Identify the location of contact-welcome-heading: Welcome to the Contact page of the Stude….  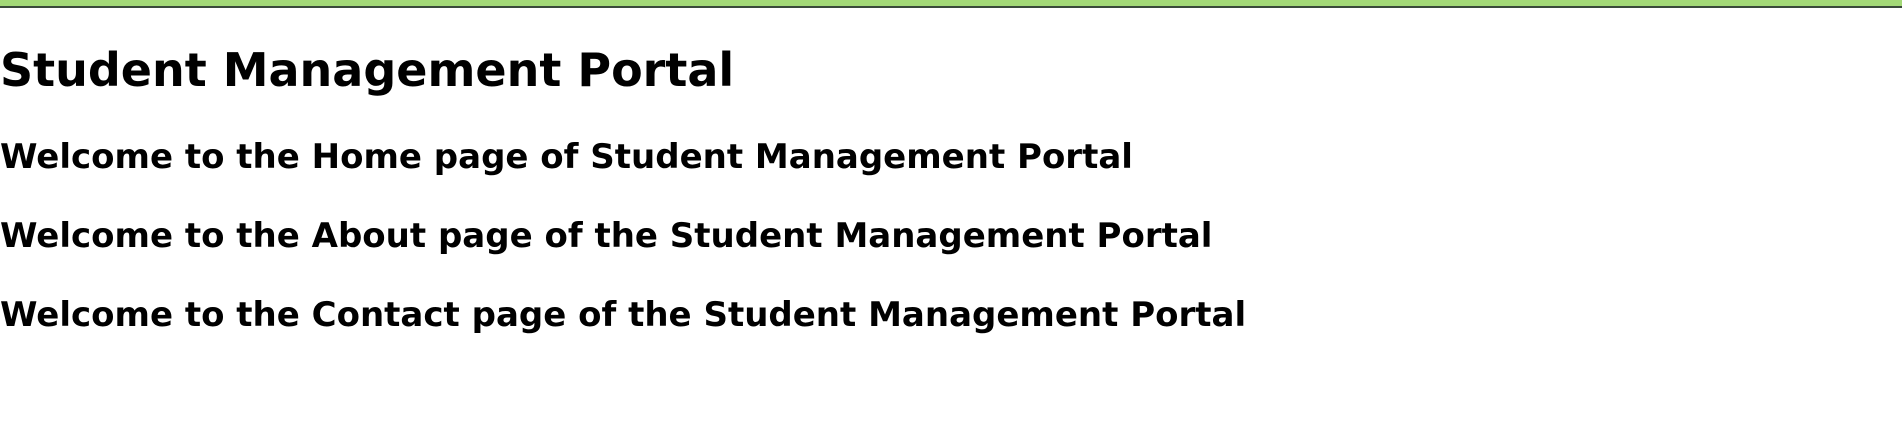
(623, 315).